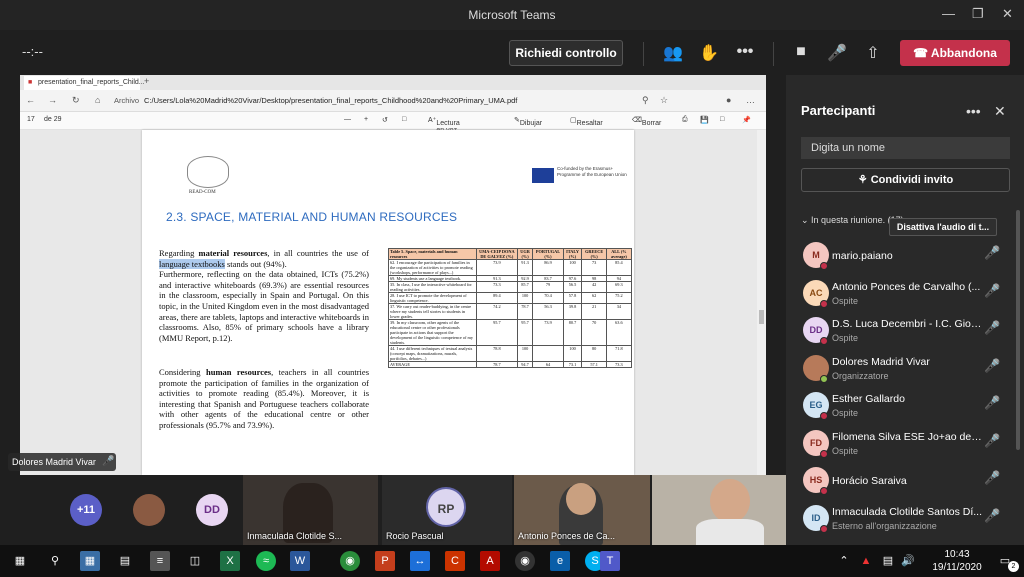 This screenshot has height=577, width=1024. Describe the element at coordinates (566, 53) in the screenshot. I see `request-control-button: Richiedi controllo` at that location.